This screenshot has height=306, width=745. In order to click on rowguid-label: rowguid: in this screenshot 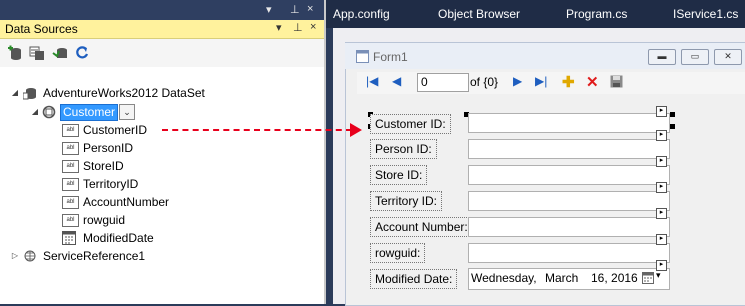, I will do `click(398, 253)`.